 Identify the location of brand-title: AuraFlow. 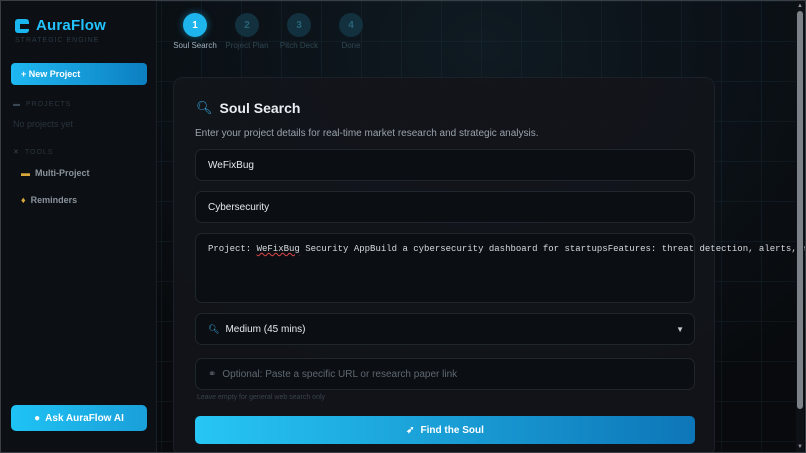
(71, 25).